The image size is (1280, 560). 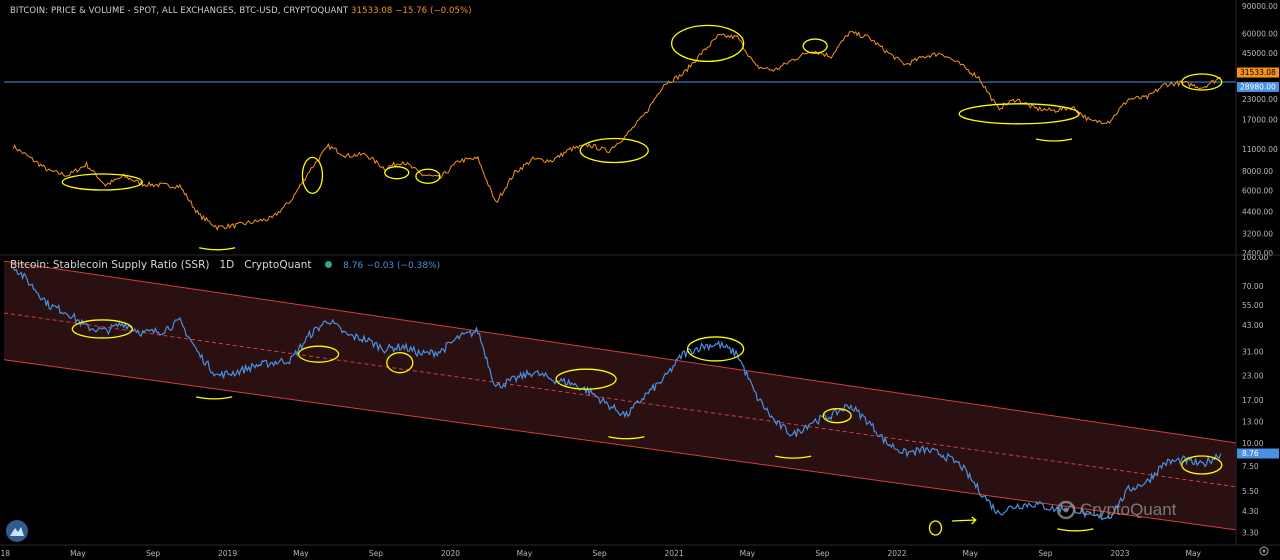 What do you see at coordinates (1128, 509) in the screenshot?
I see `watermark-text: CryptoQuant` at bounding box center [1128, 509].